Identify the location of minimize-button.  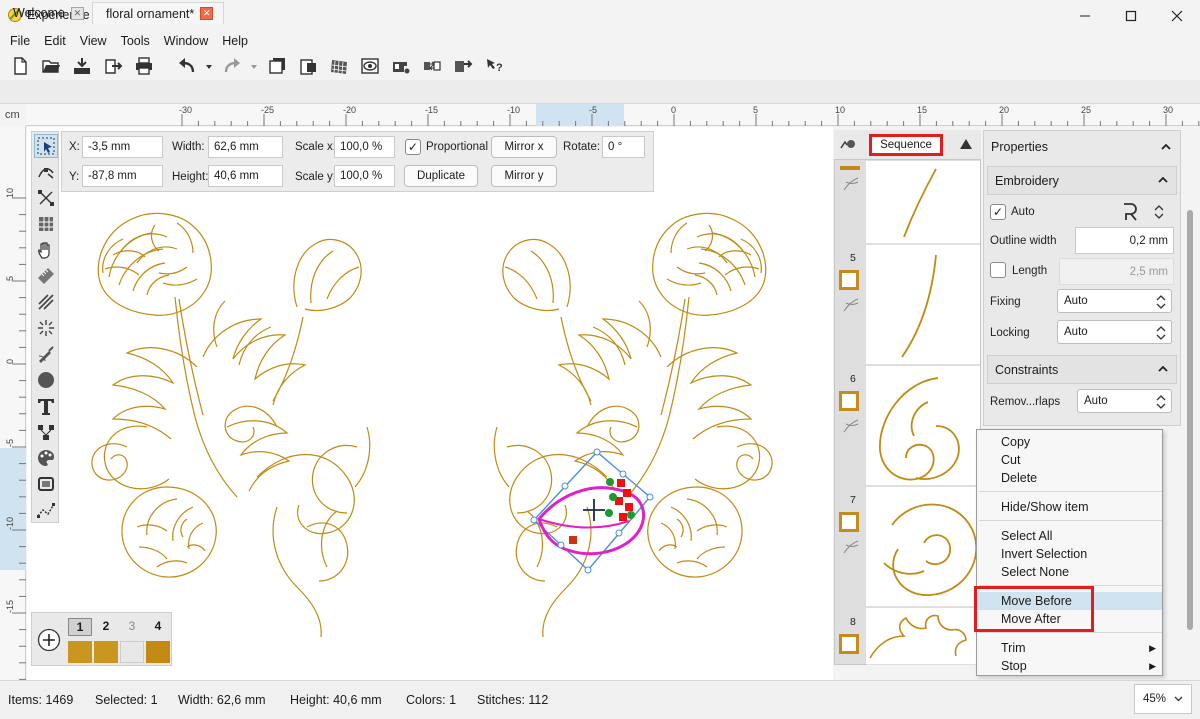
(1085, 15).